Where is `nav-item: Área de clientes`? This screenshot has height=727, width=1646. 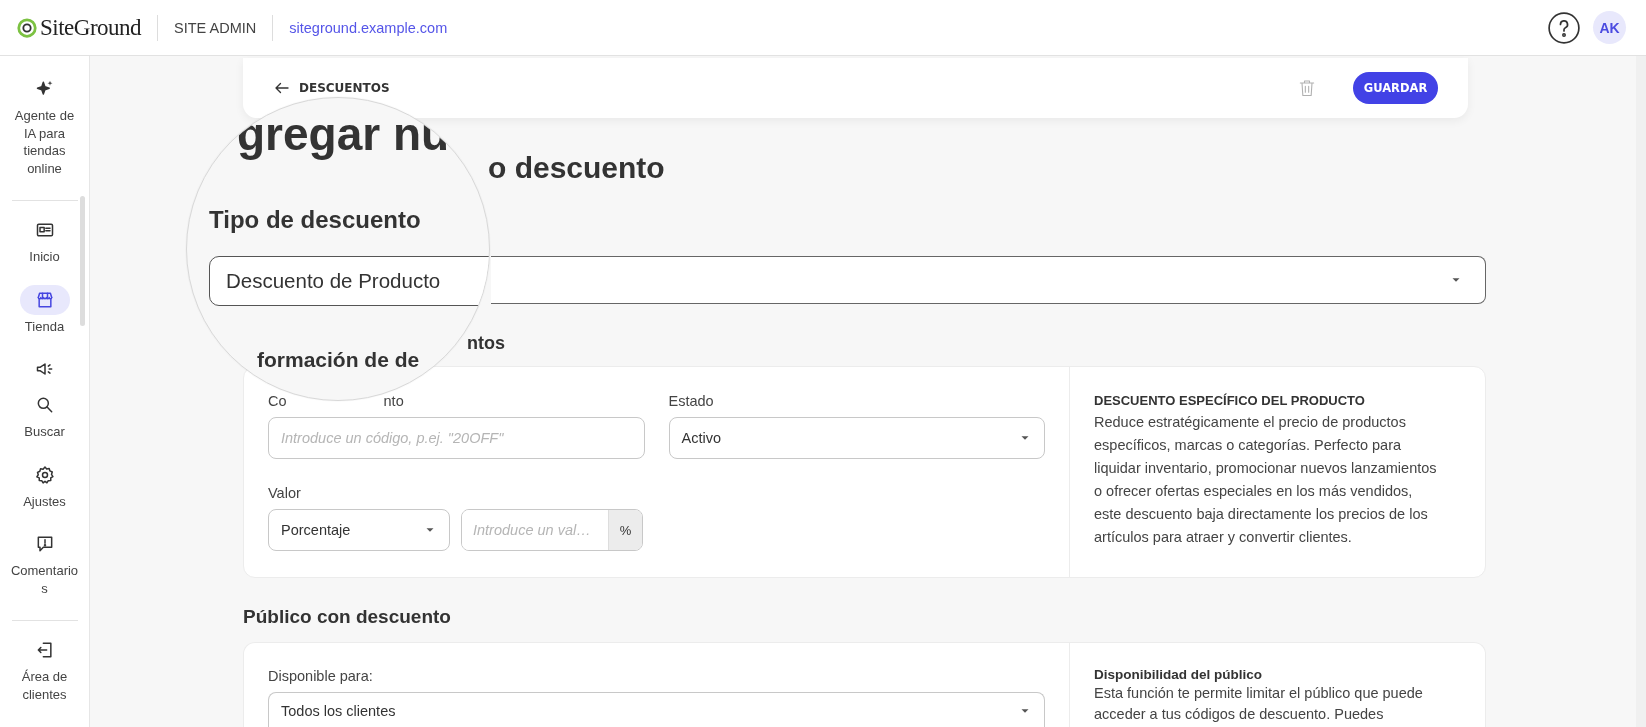 nav-item: Área de clientes is located at coordinates (44, 669).